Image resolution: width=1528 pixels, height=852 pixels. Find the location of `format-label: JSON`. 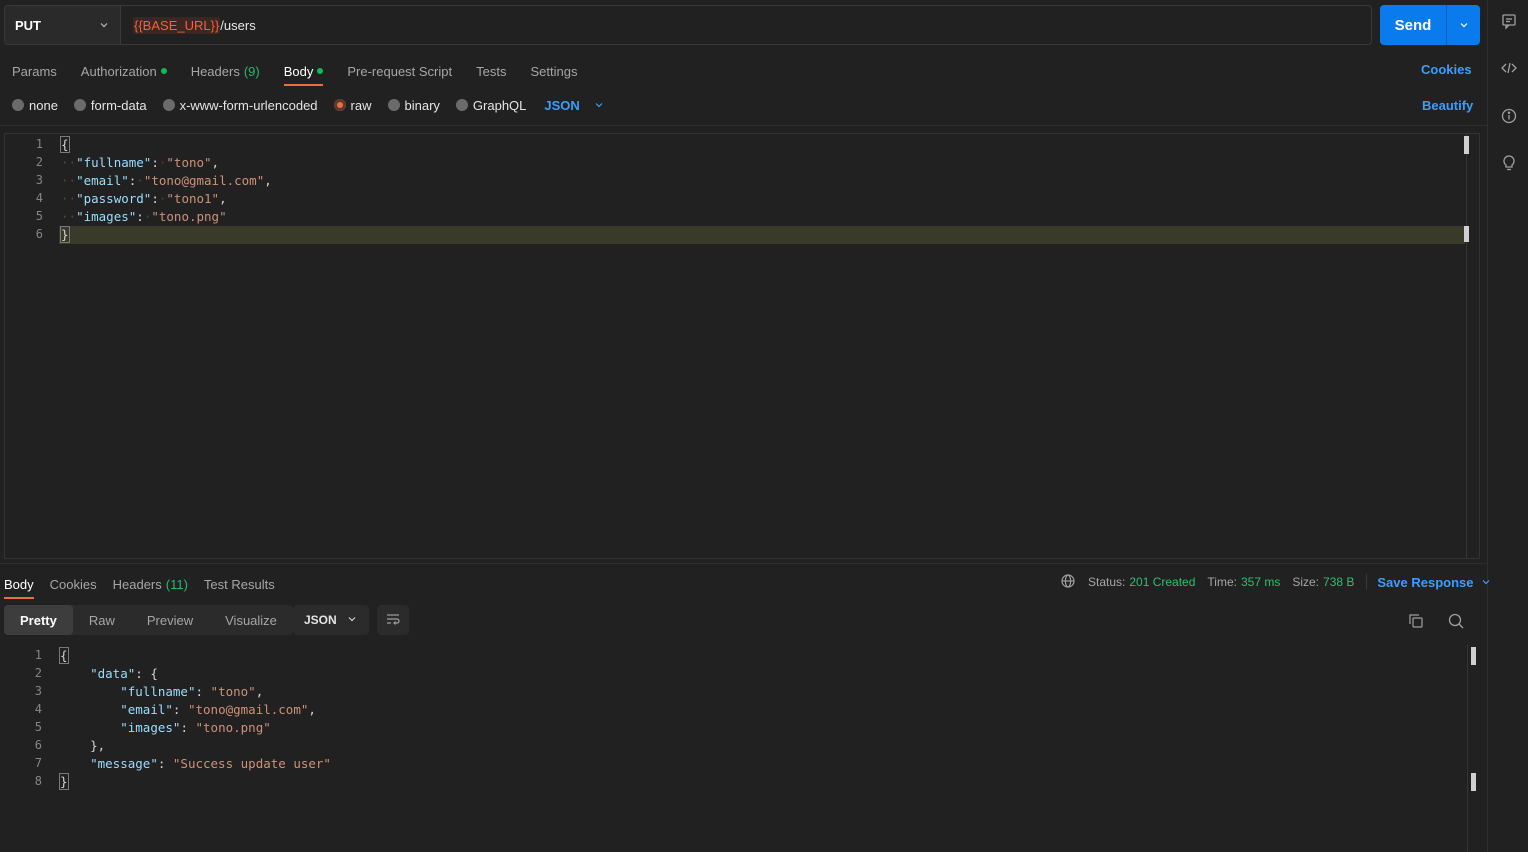

format-label: JSON is located at coordinates (320, 620).